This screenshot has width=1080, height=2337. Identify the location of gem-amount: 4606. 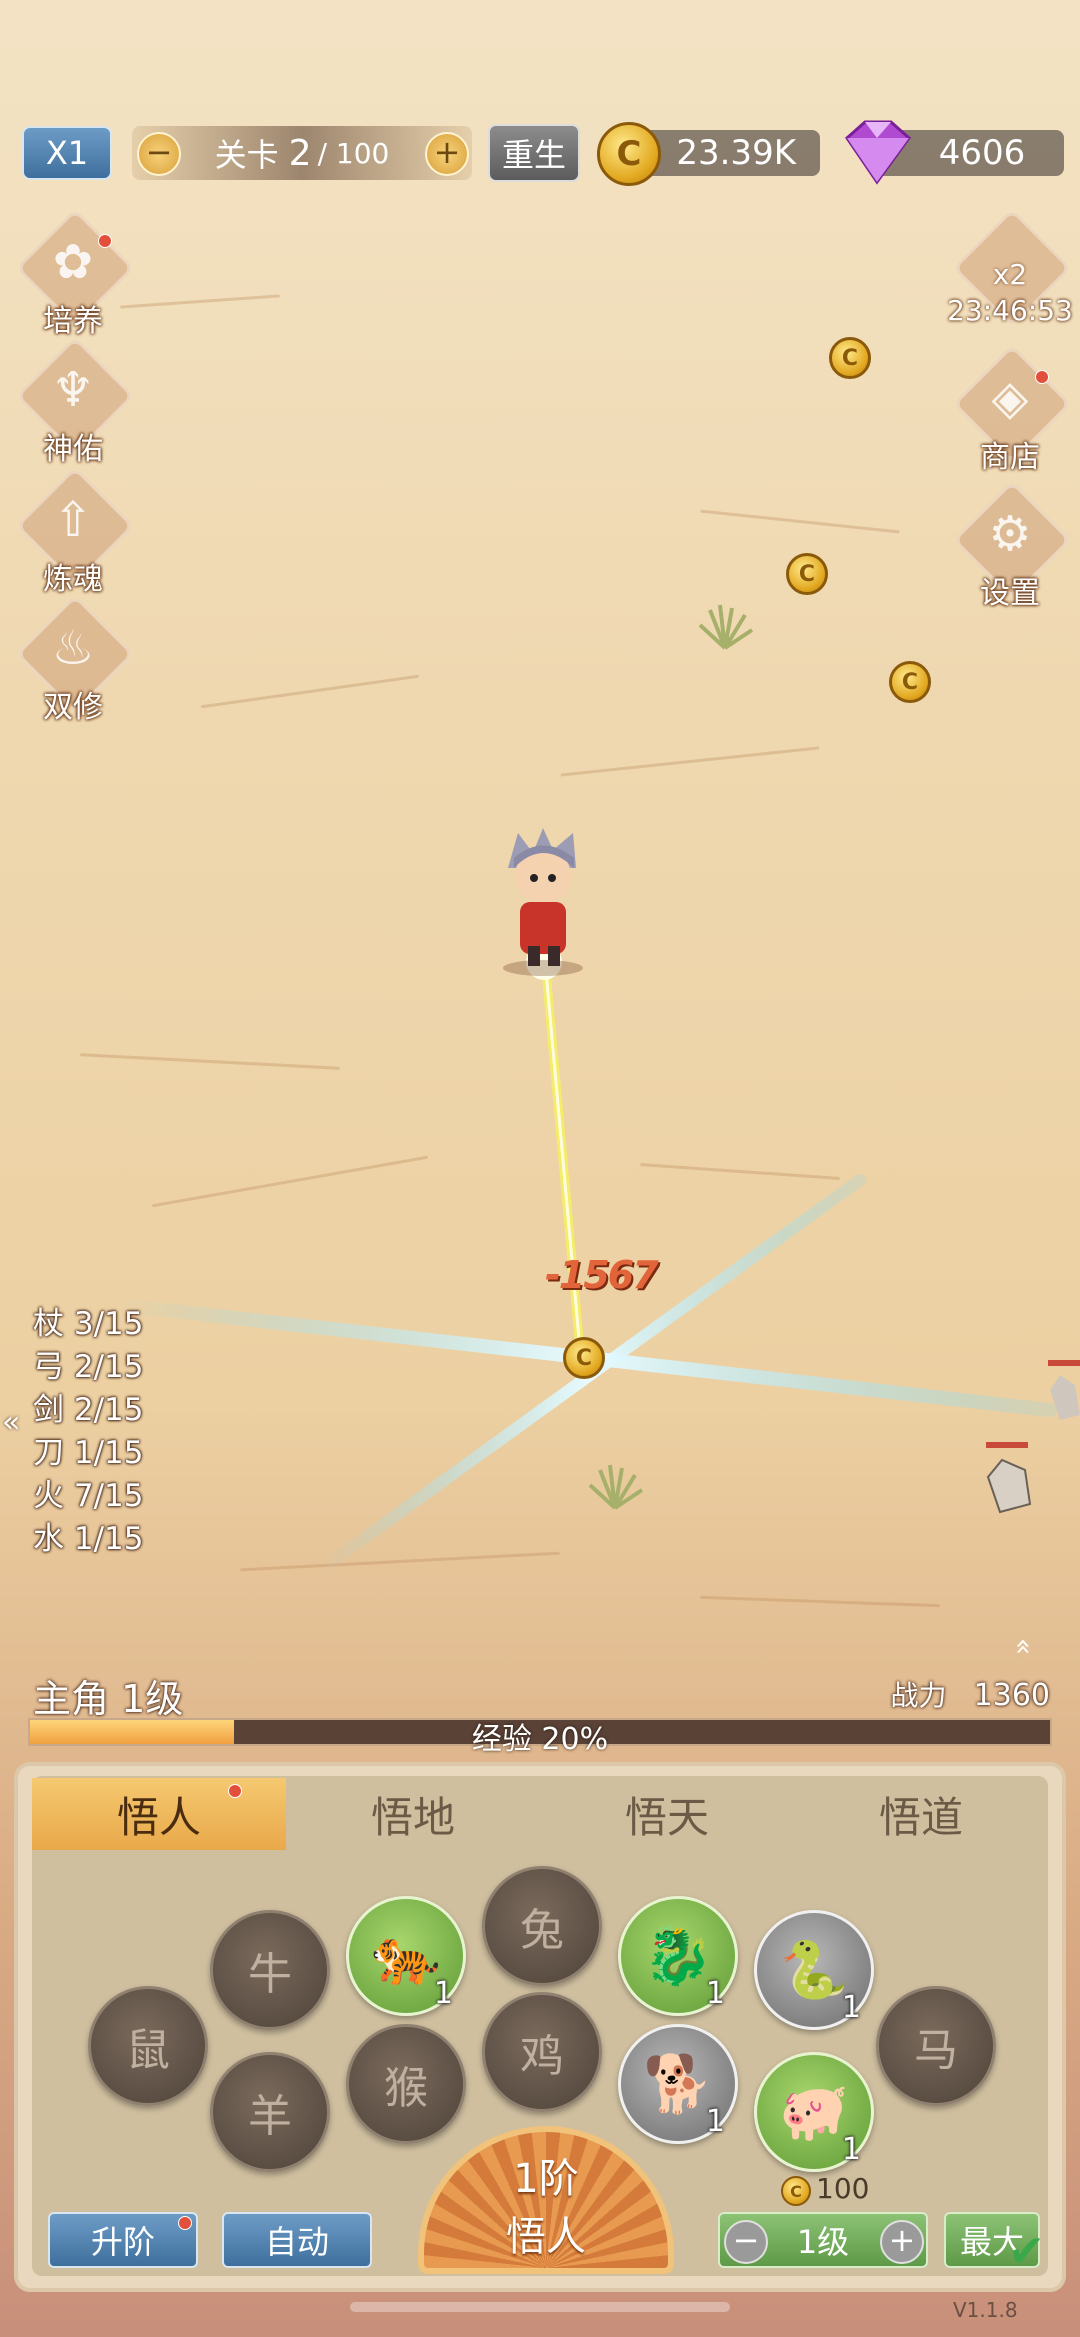
(982, 153).